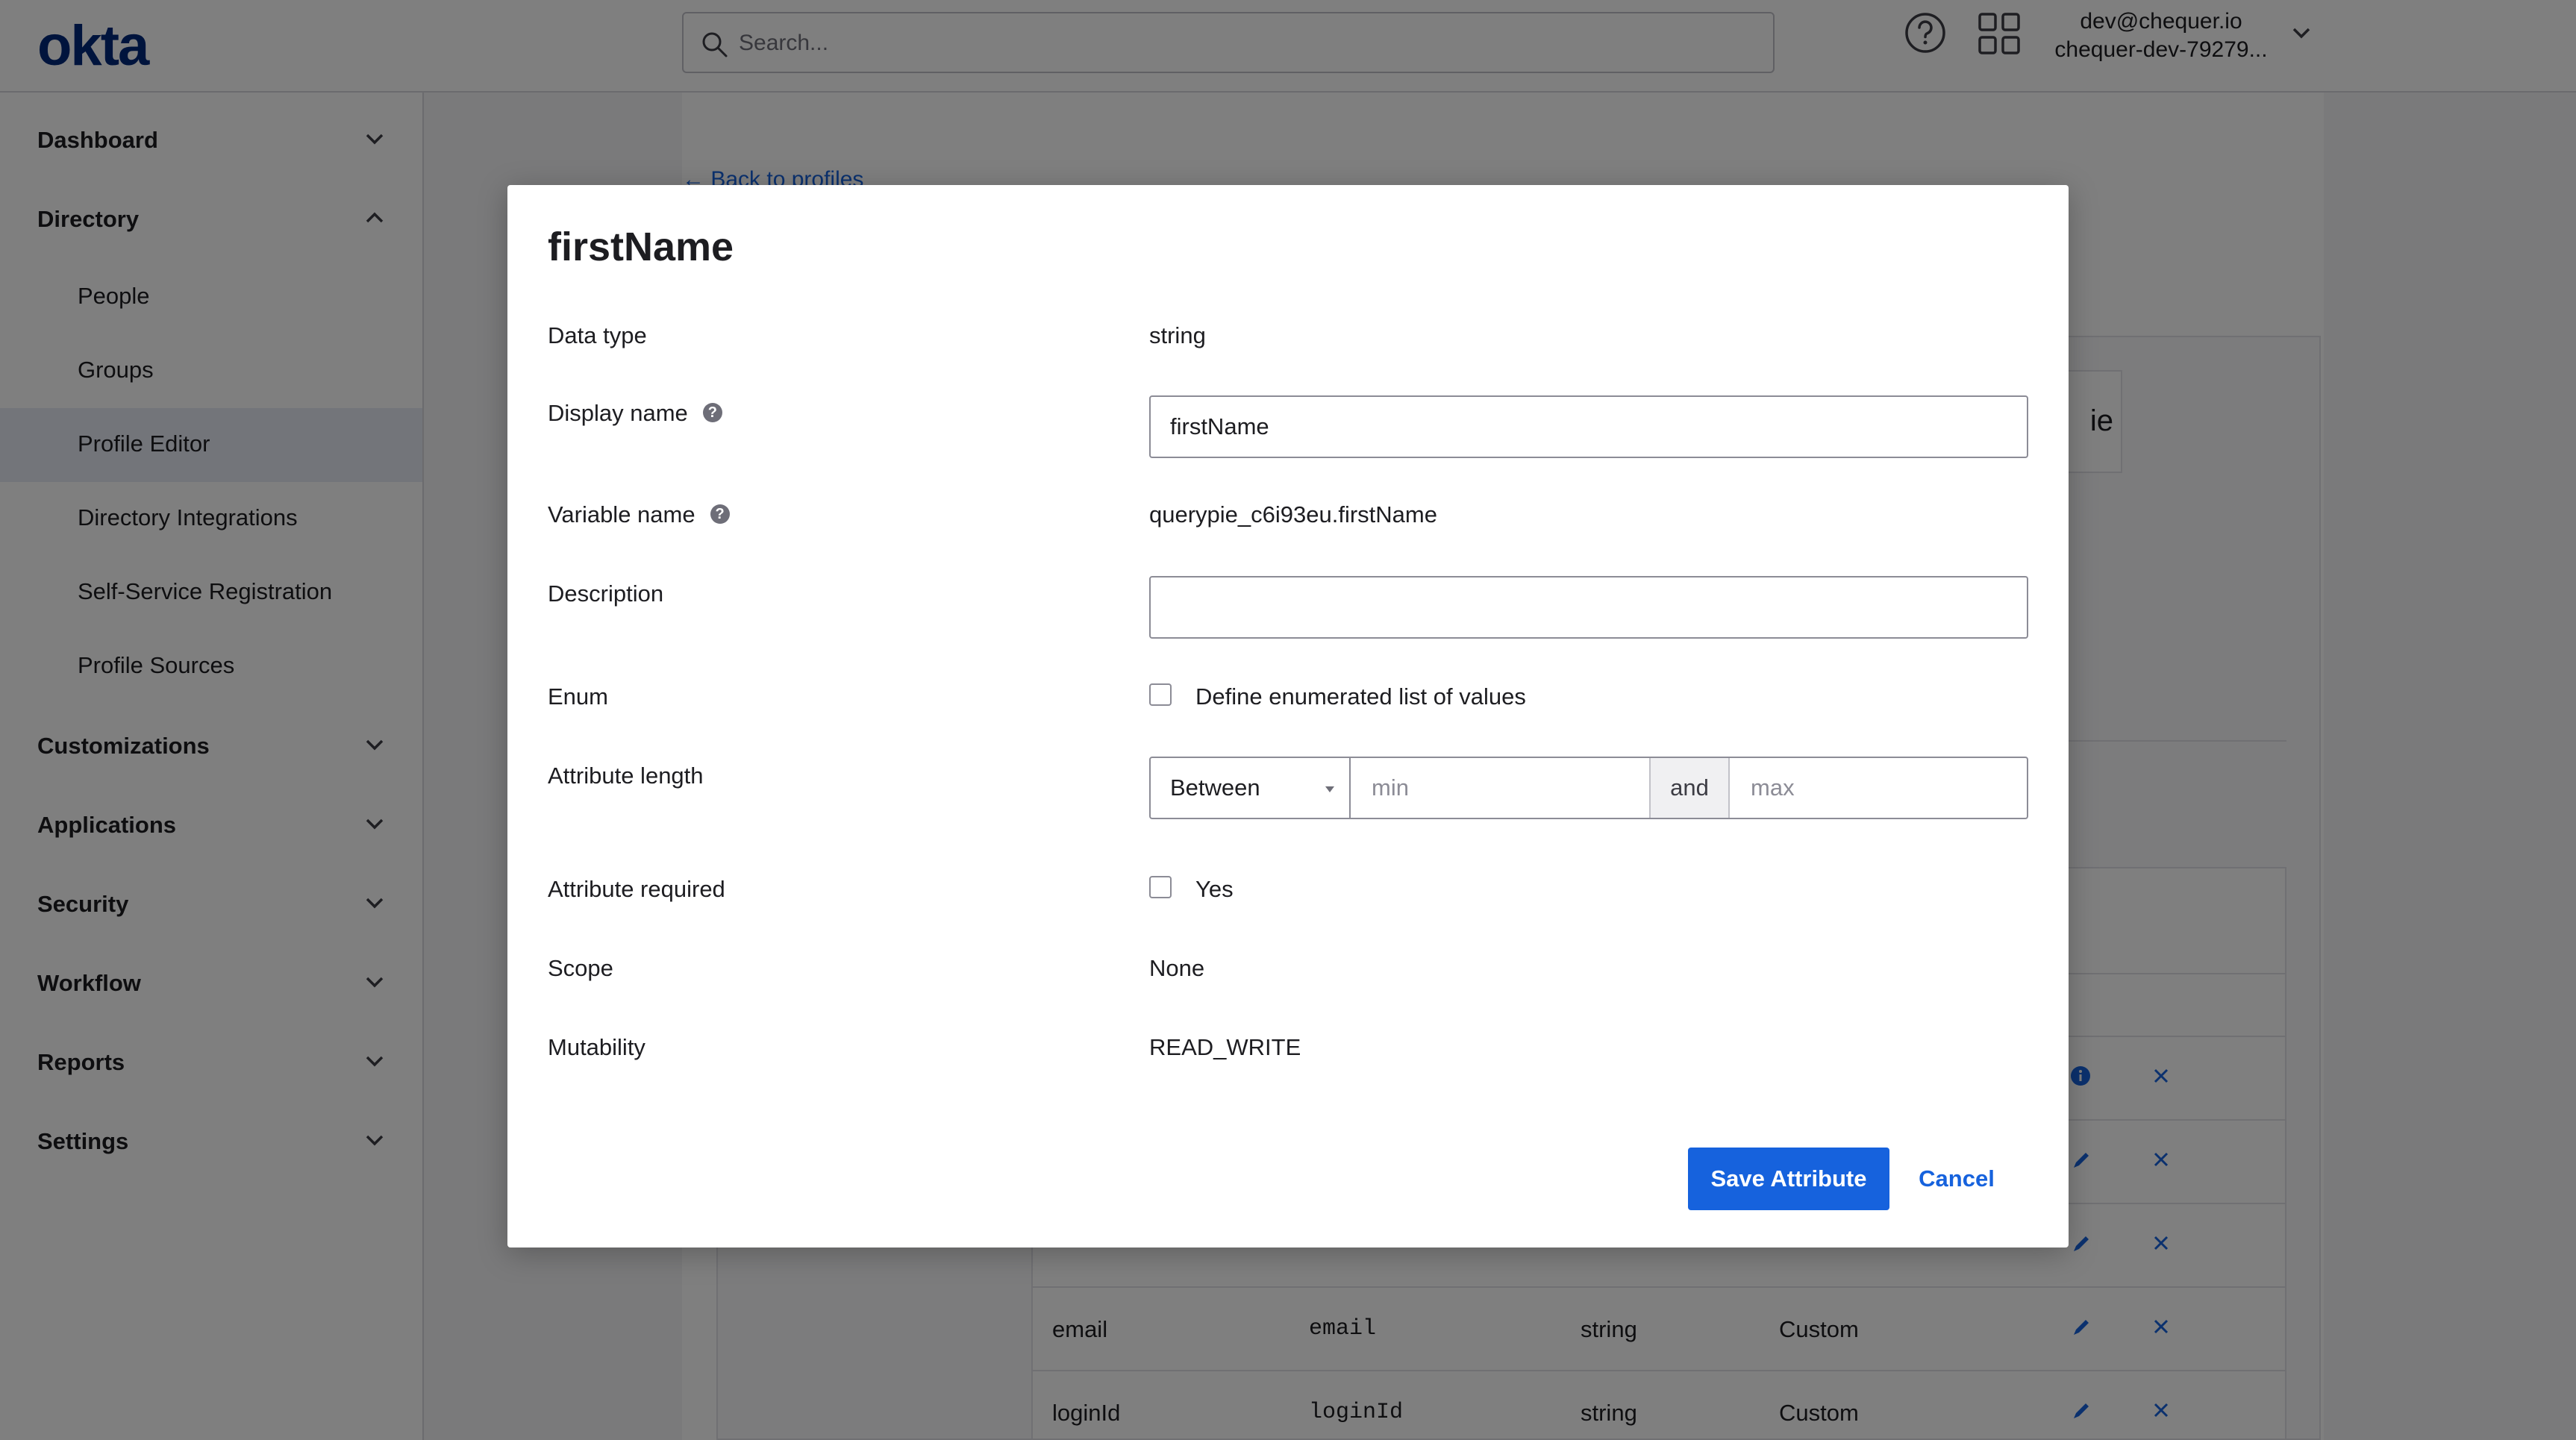 Image resolution: width=2576 pixels, height=1440 pixels. I want to click on data-type-value: string, so click(1177, 335).